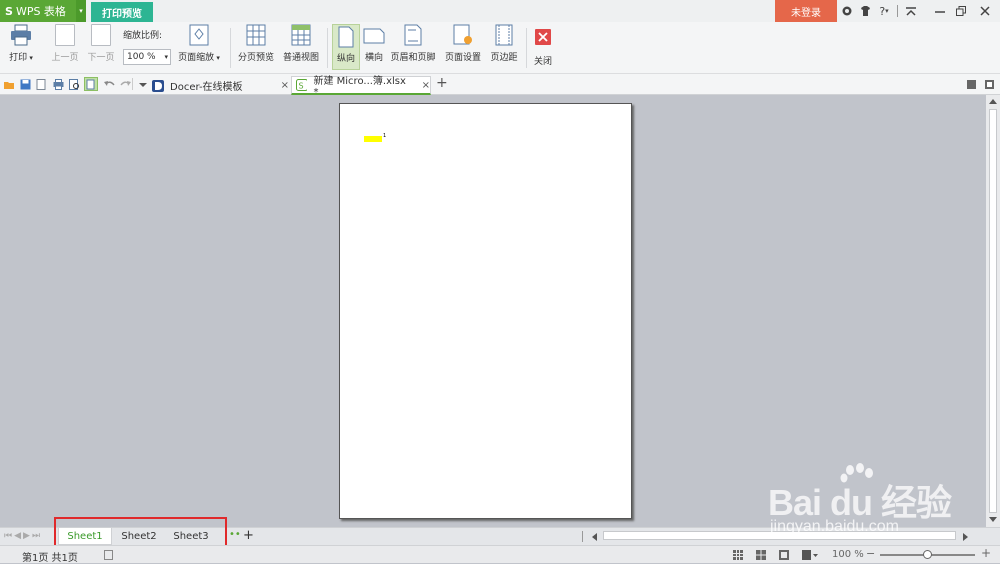 This screenshot has width=1000, height=564. What do you see at coordinates (810, 555) in the screenshot?
I see `view-mode-dropdown-icon` at bounding box center [810, 555].